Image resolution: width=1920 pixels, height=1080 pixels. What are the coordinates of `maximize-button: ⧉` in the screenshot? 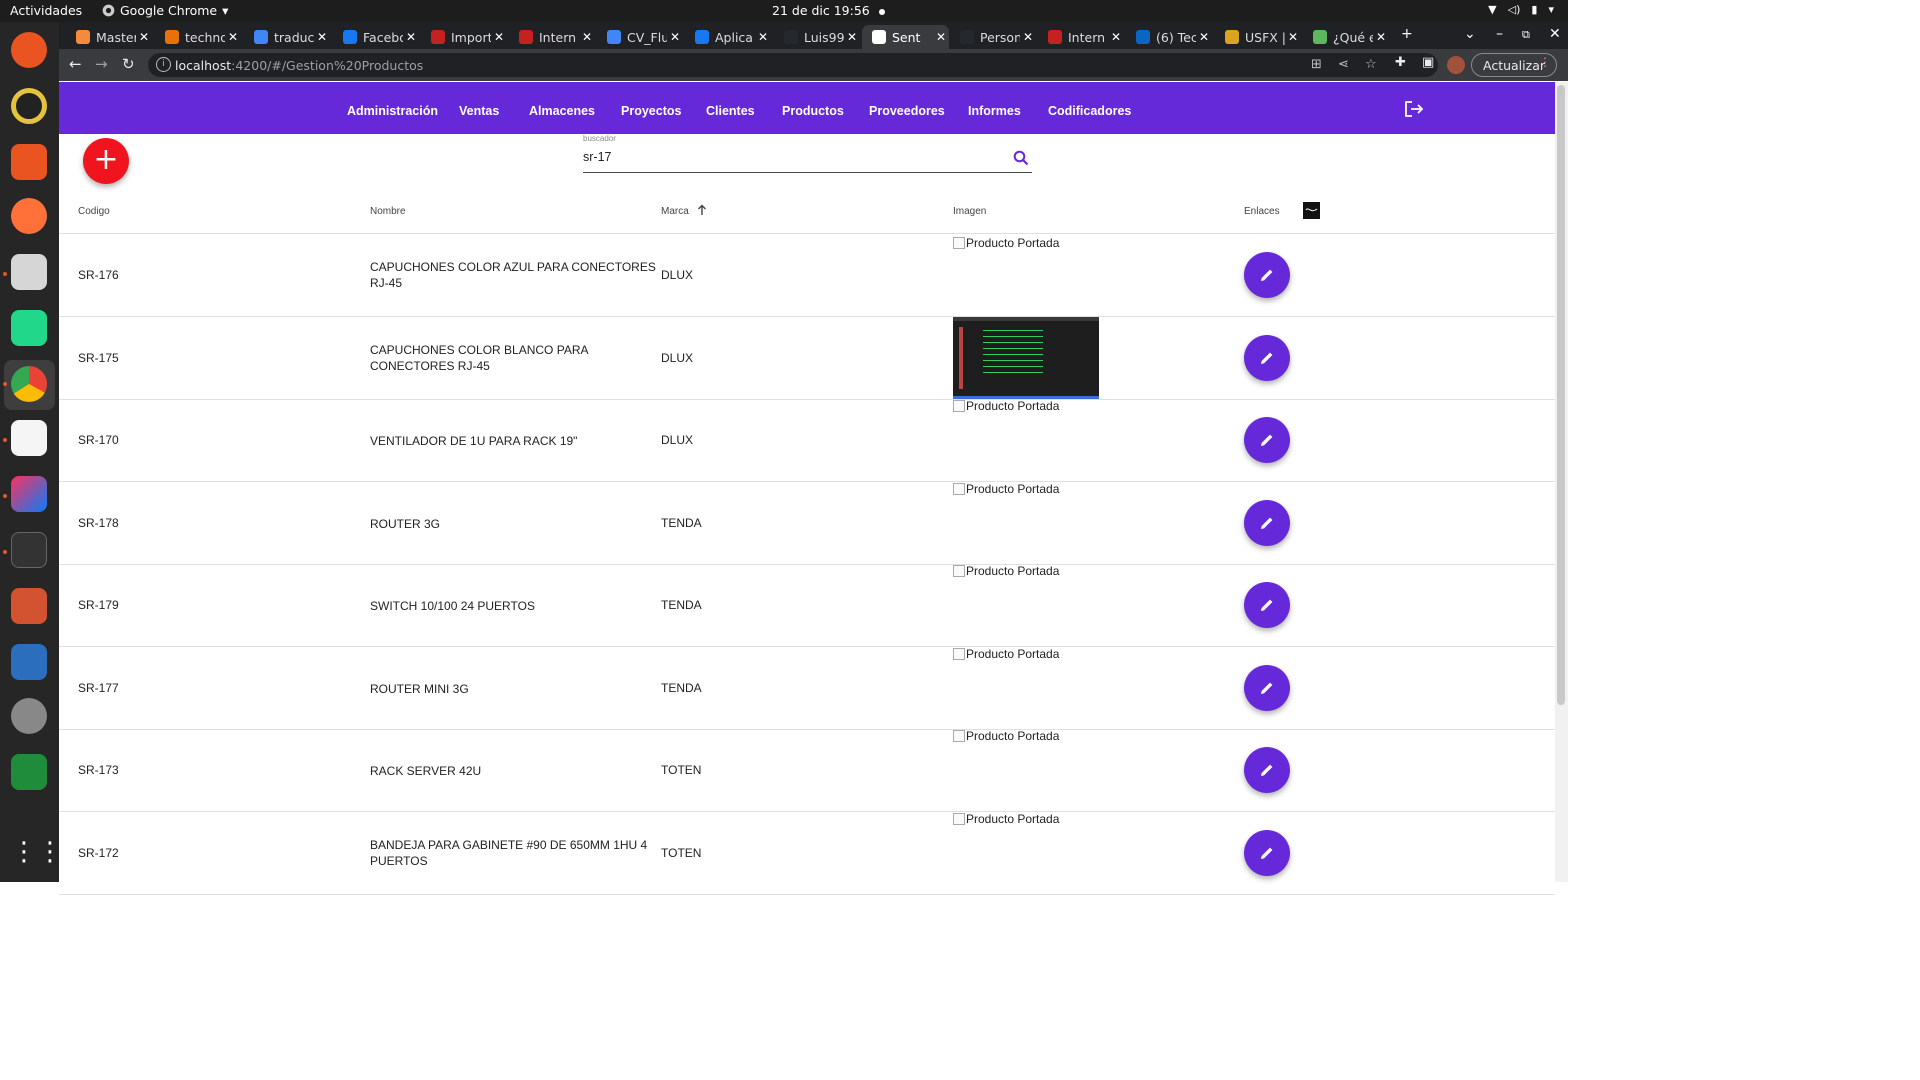 It's located at (1526, 35).